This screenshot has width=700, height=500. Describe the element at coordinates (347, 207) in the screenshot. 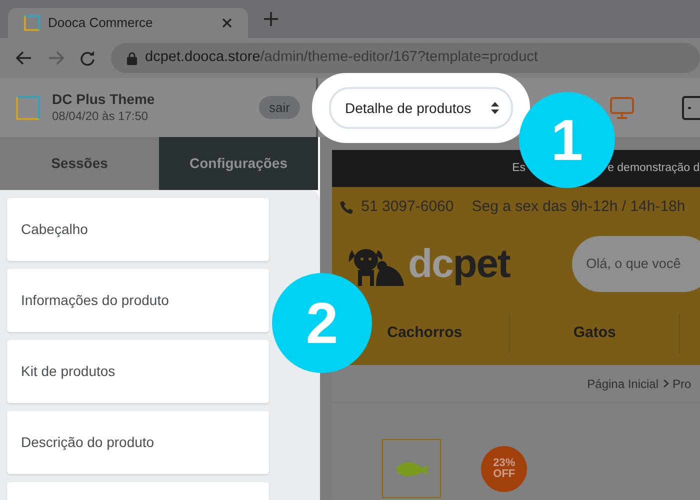

I see `phone-icon` at that location.